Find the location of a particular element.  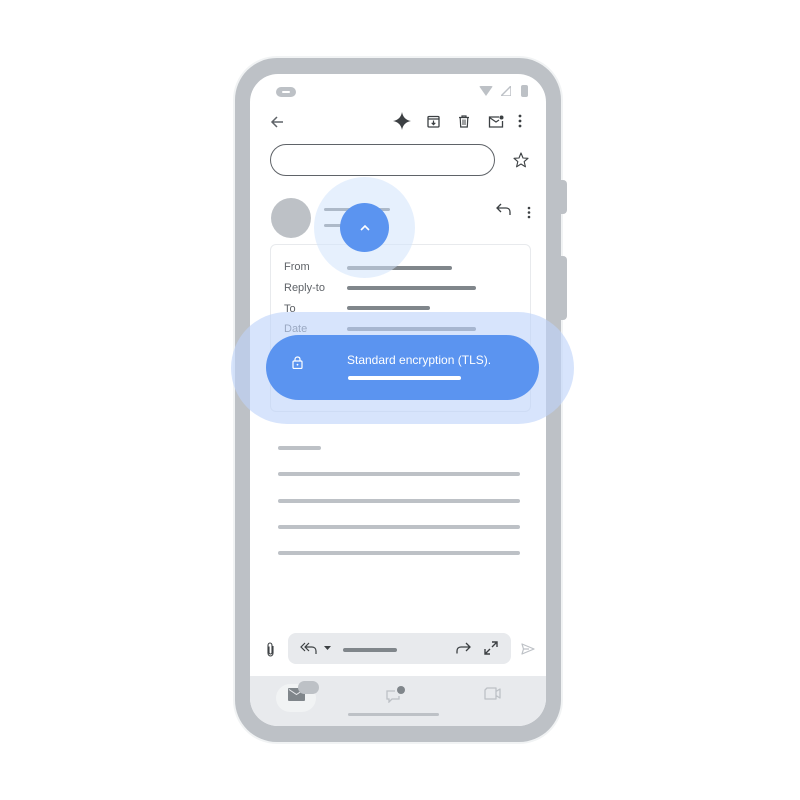

encryption-text: Standard encryption (TLS). is located at coordinates (419, 360).